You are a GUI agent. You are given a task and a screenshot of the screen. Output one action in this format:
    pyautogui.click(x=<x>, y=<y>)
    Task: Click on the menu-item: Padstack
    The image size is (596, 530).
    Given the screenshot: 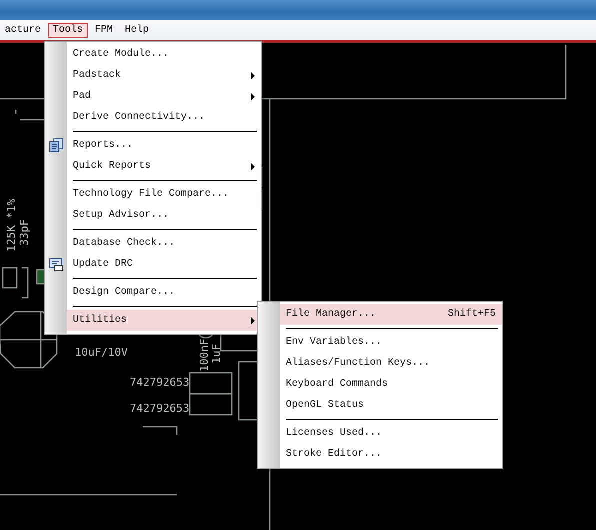 What is the action you would take?
    pyautogui.click(x=153, y=75)
    